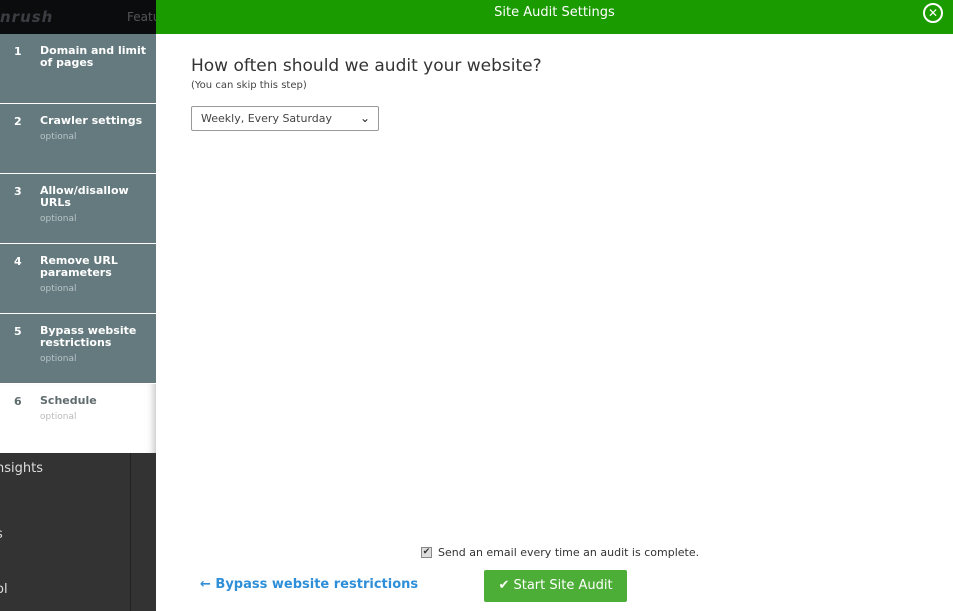  What do you see at coordinates (366, 66) in the screenshot?
I see `question-heading: How often should we audit your website?` at bounding box center [366, 66].